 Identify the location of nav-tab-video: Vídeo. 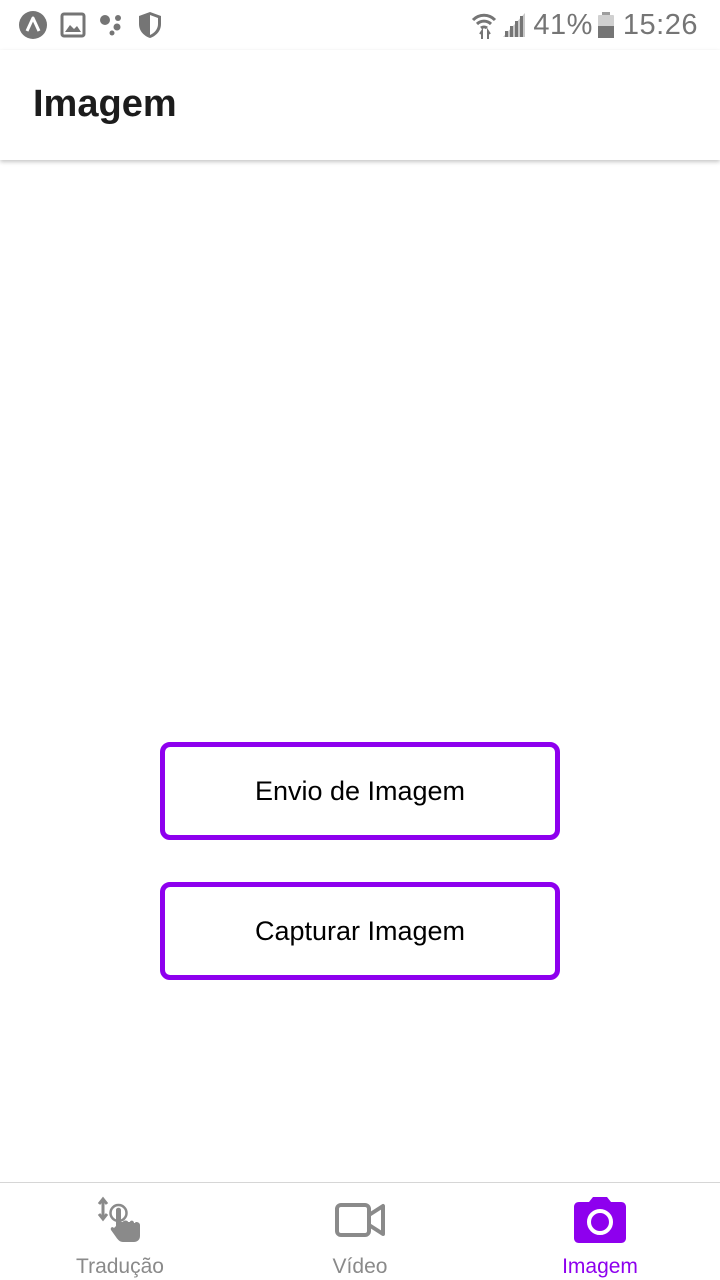
(360, 1231).